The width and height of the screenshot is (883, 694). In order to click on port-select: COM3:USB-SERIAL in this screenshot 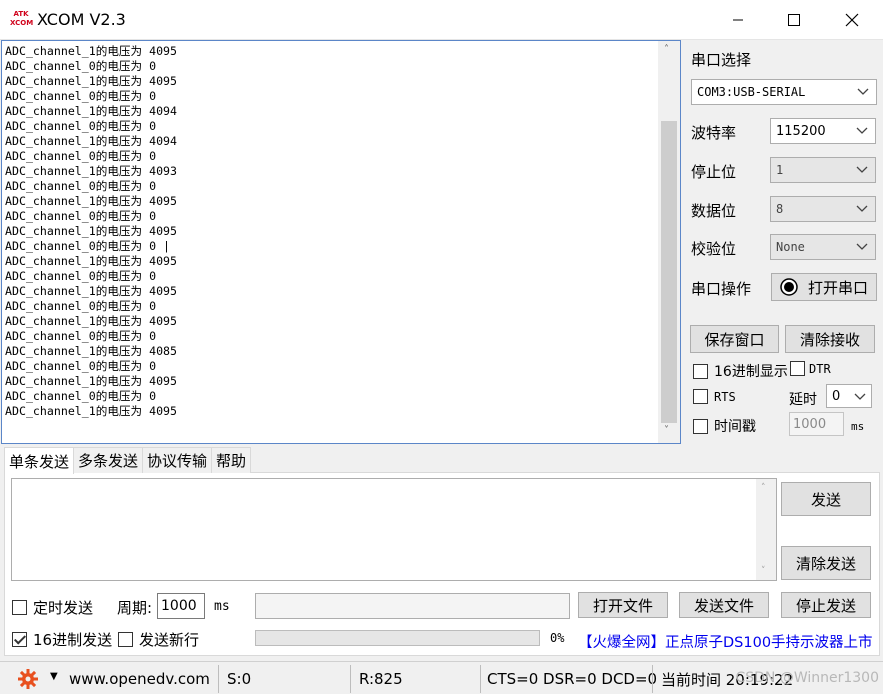, I will do `click(784, 92)`.